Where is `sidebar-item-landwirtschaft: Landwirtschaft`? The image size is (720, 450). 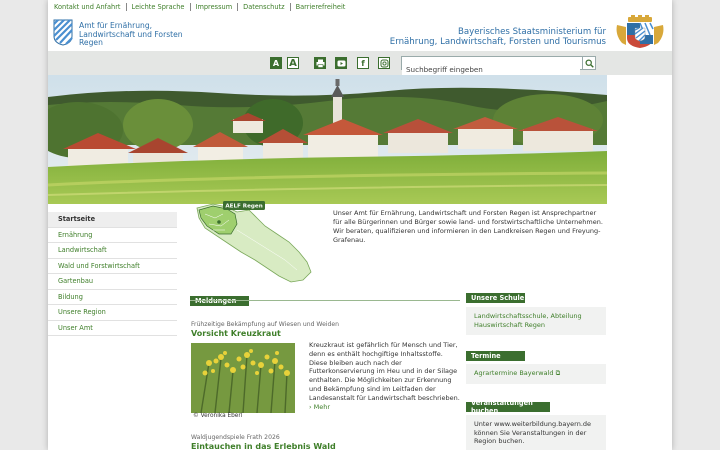 sidebar-item-landwirtschaft: Landwirtschaft is located at coordinates (112, 251).